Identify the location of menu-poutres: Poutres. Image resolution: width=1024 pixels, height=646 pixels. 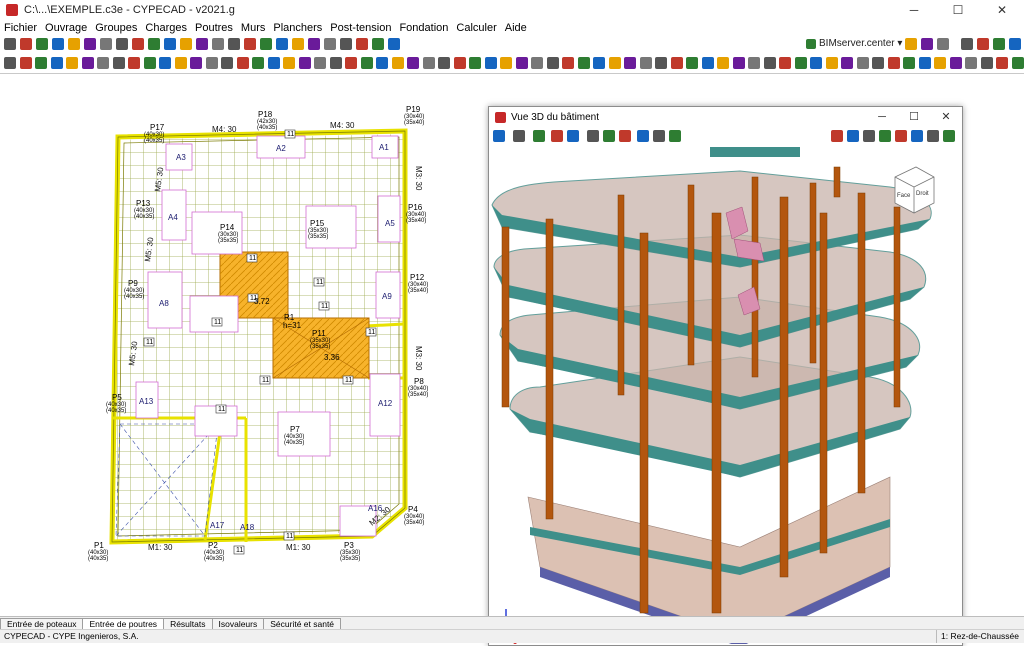
(214, 28).